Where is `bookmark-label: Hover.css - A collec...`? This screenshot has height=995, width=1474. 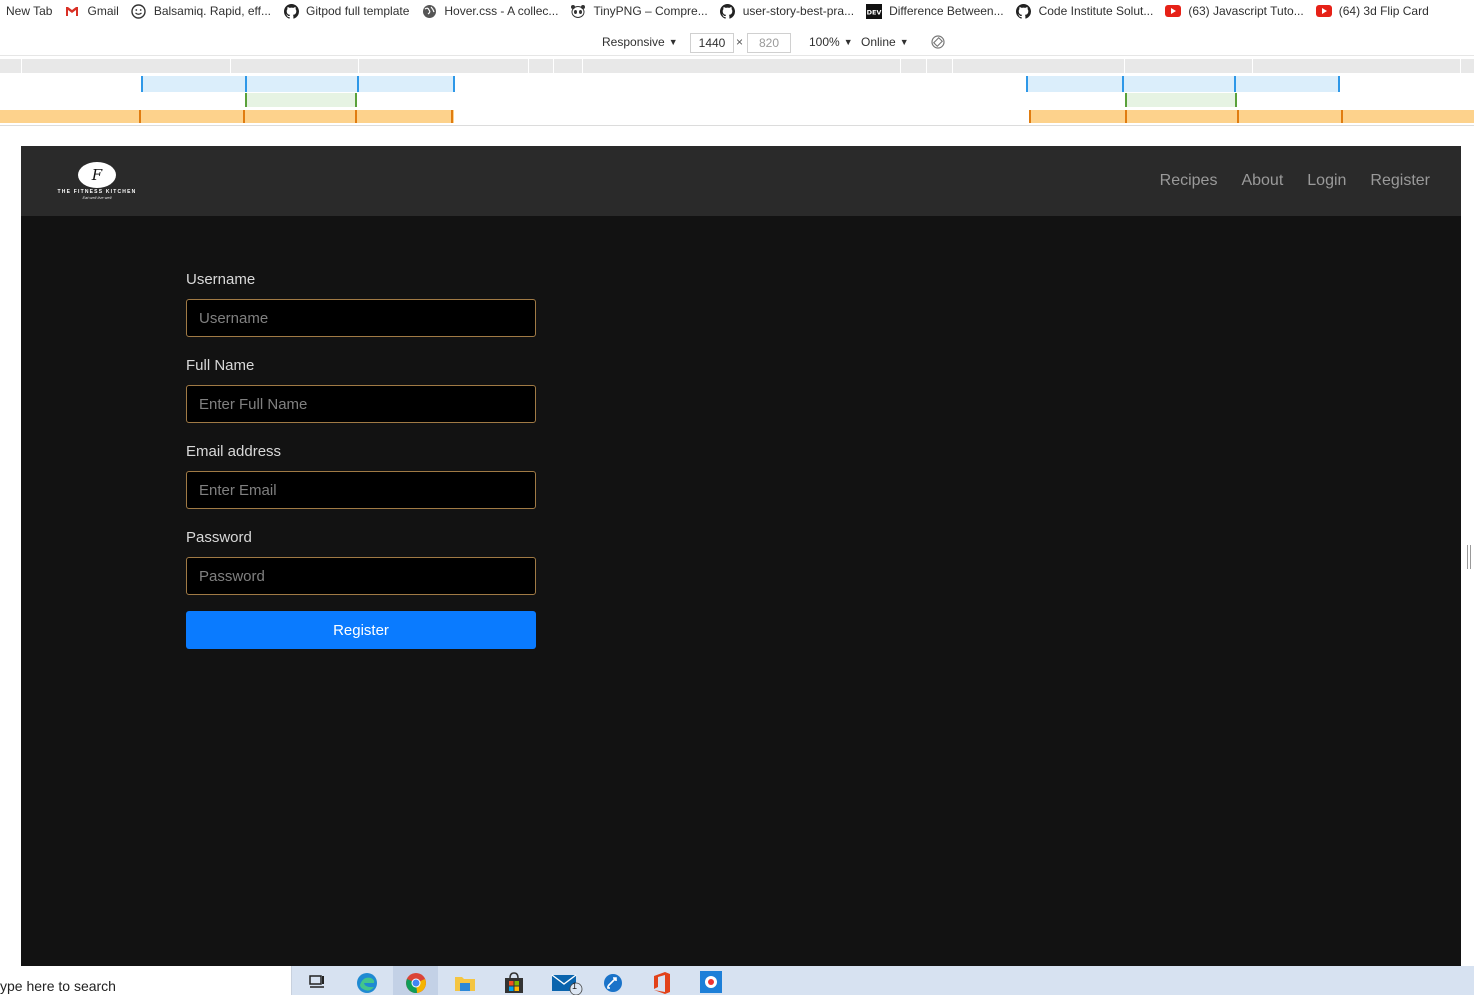 bookmark-label: Hover.css - A collec... is located at coordinates (501, 11).